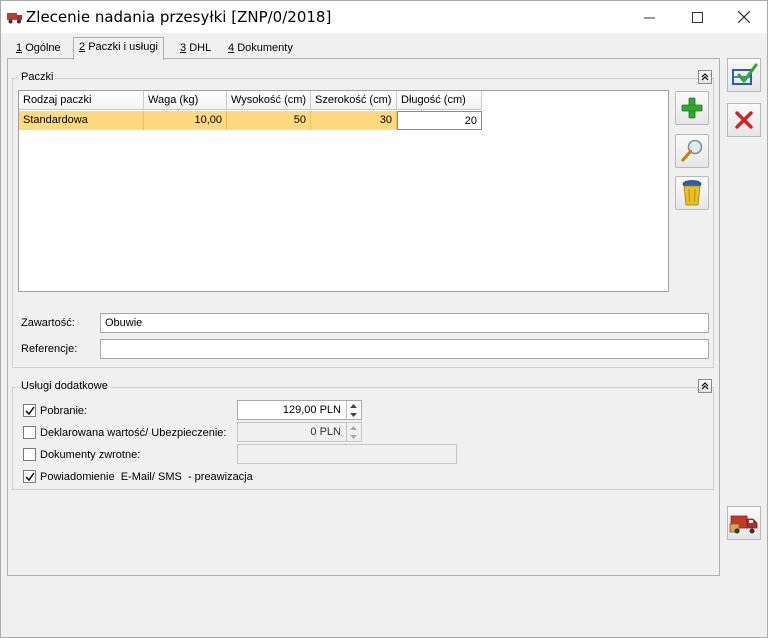 The width and height of the screenshot is (768, 638). I want to click on pobranie-spinner, so click(353, 410).